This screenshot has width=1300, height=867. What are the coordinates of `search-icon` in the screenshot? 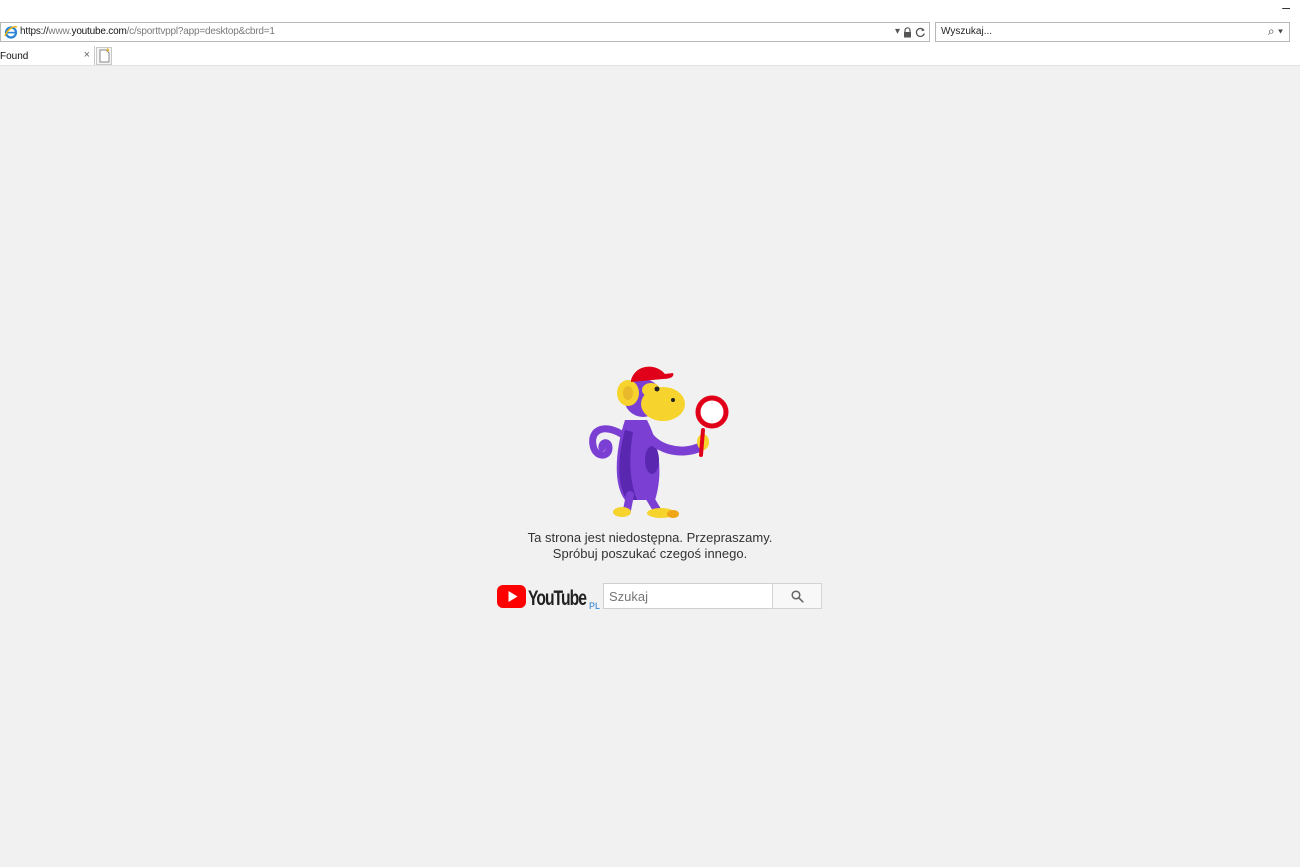 It's located at (797, 596).